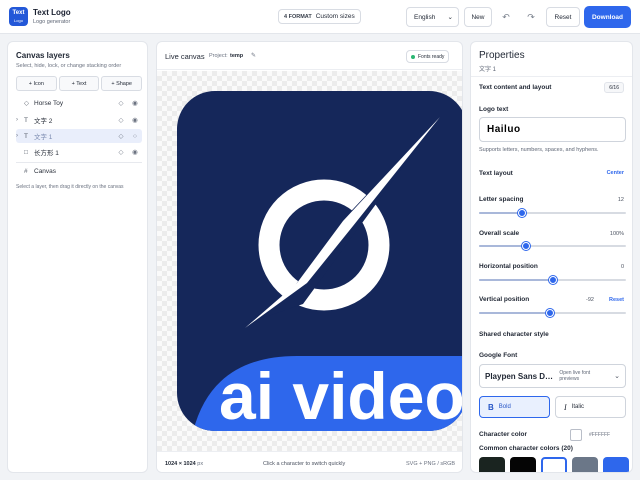  I want to click on download-button: Download, so click(607, 17).